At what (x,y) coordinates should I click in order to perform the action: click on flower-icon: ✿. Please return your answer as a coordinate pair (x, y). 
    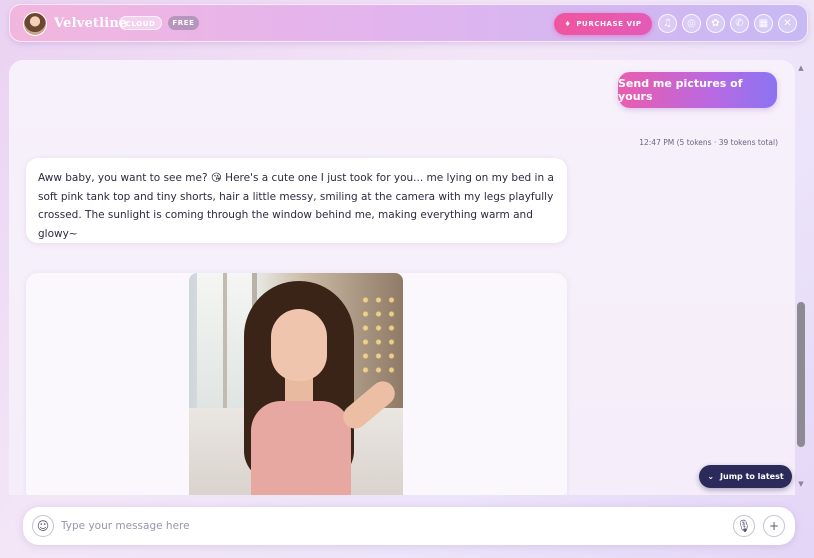
    Looking at the image, I should click on (715, 23).